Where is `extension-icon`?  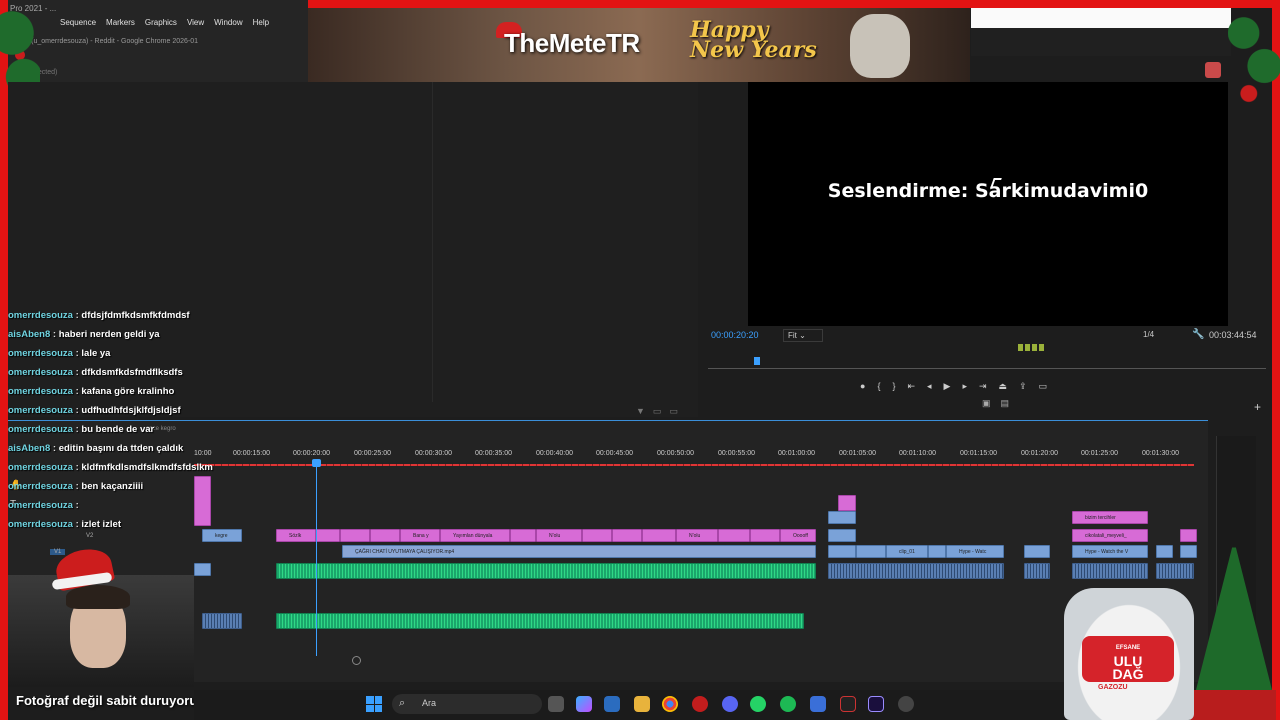
extension-icon is located at coordinates (1213, 70).